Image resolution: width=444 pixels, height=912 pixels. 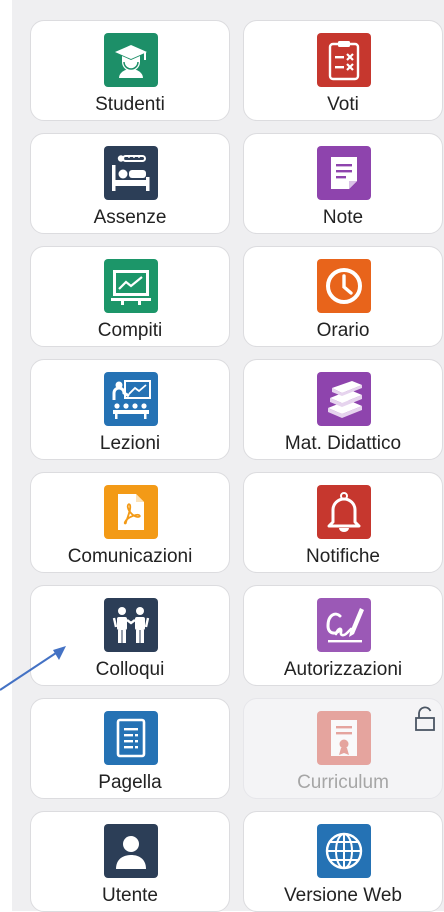 I want to click on tile-voti: Voti, so click(x=343, y=70).